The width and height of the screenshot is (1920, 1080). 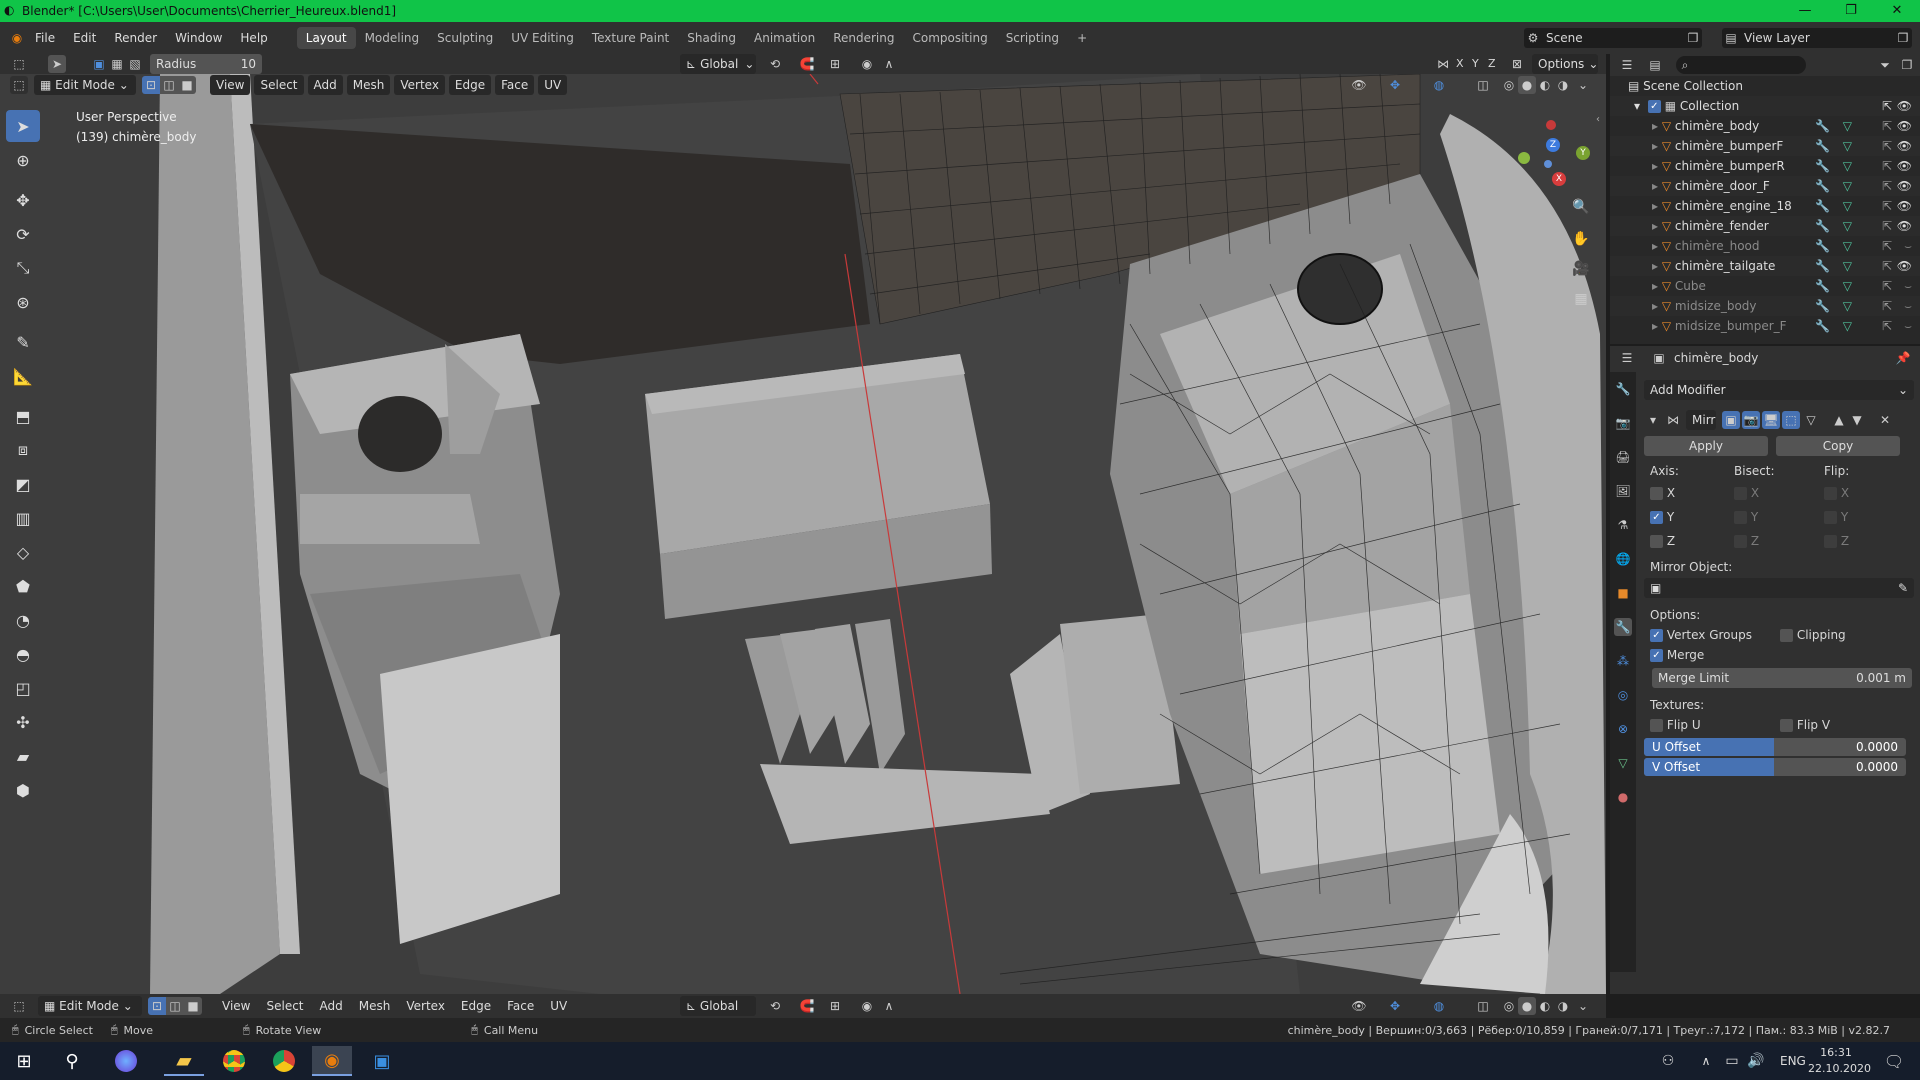 I want to click on maximize-button: ❐, so click(x=1851, y=11).